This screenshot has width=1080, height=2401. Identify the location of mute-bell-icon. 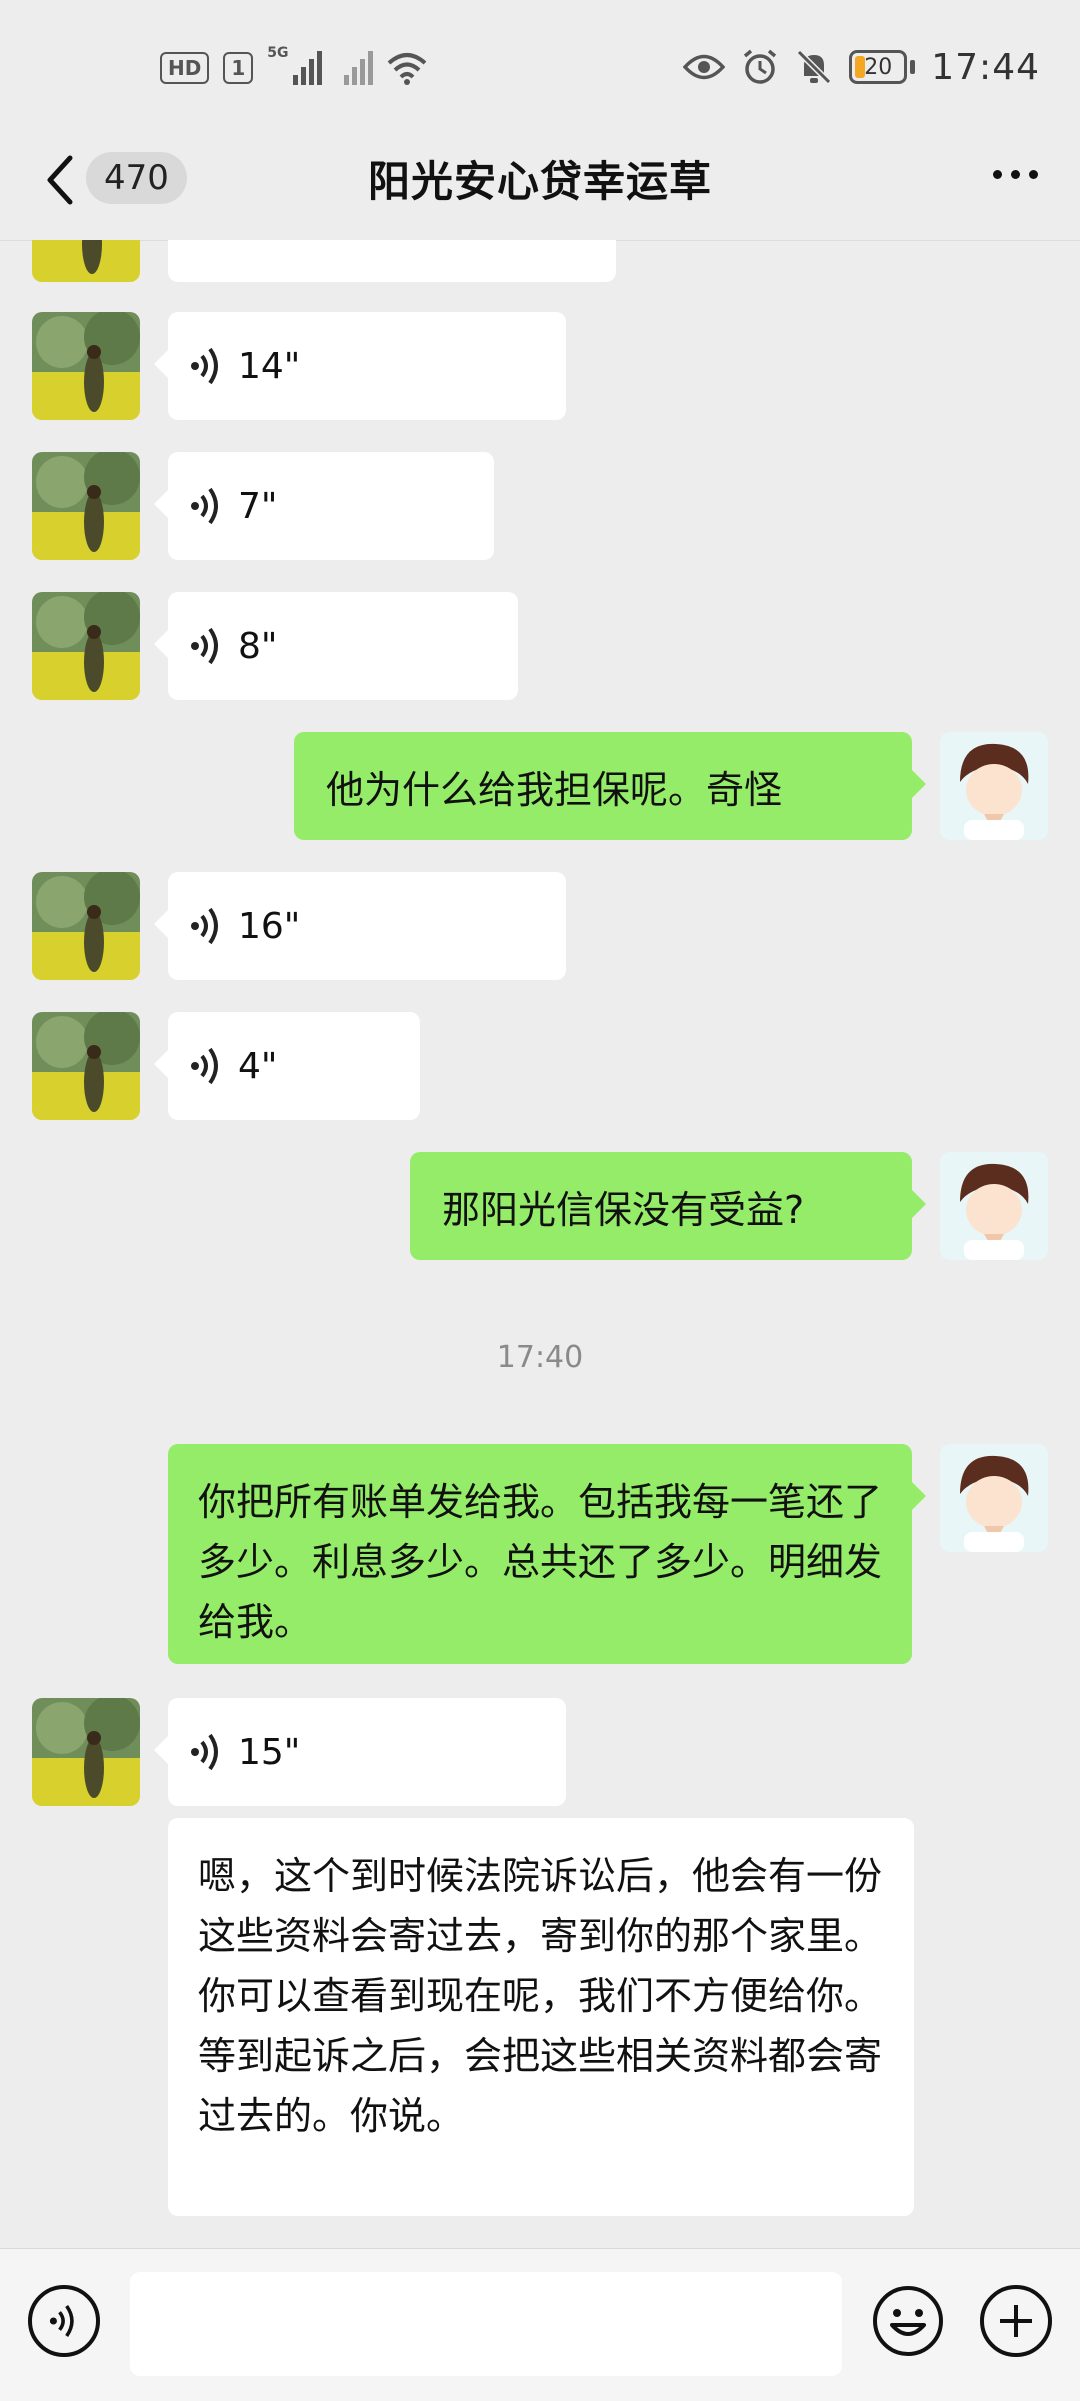
(814, 67).